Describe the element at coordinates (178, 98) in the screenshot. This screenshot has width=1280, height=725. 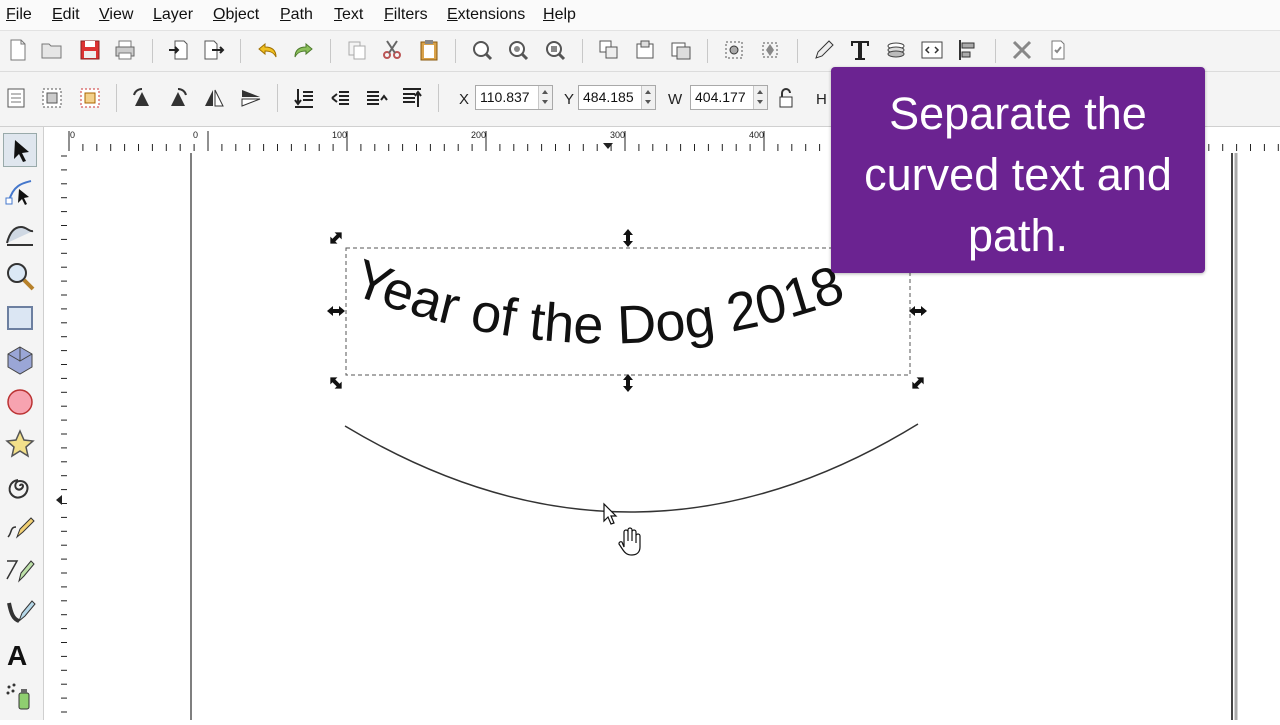
I see `rotate-cw-icon` at that location.